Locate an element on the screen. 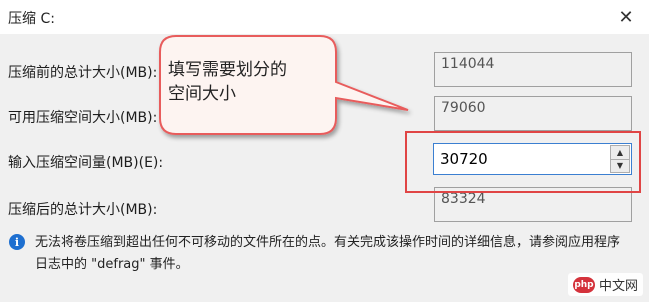  shrink-amount-input is located at coordinates (521, 159).